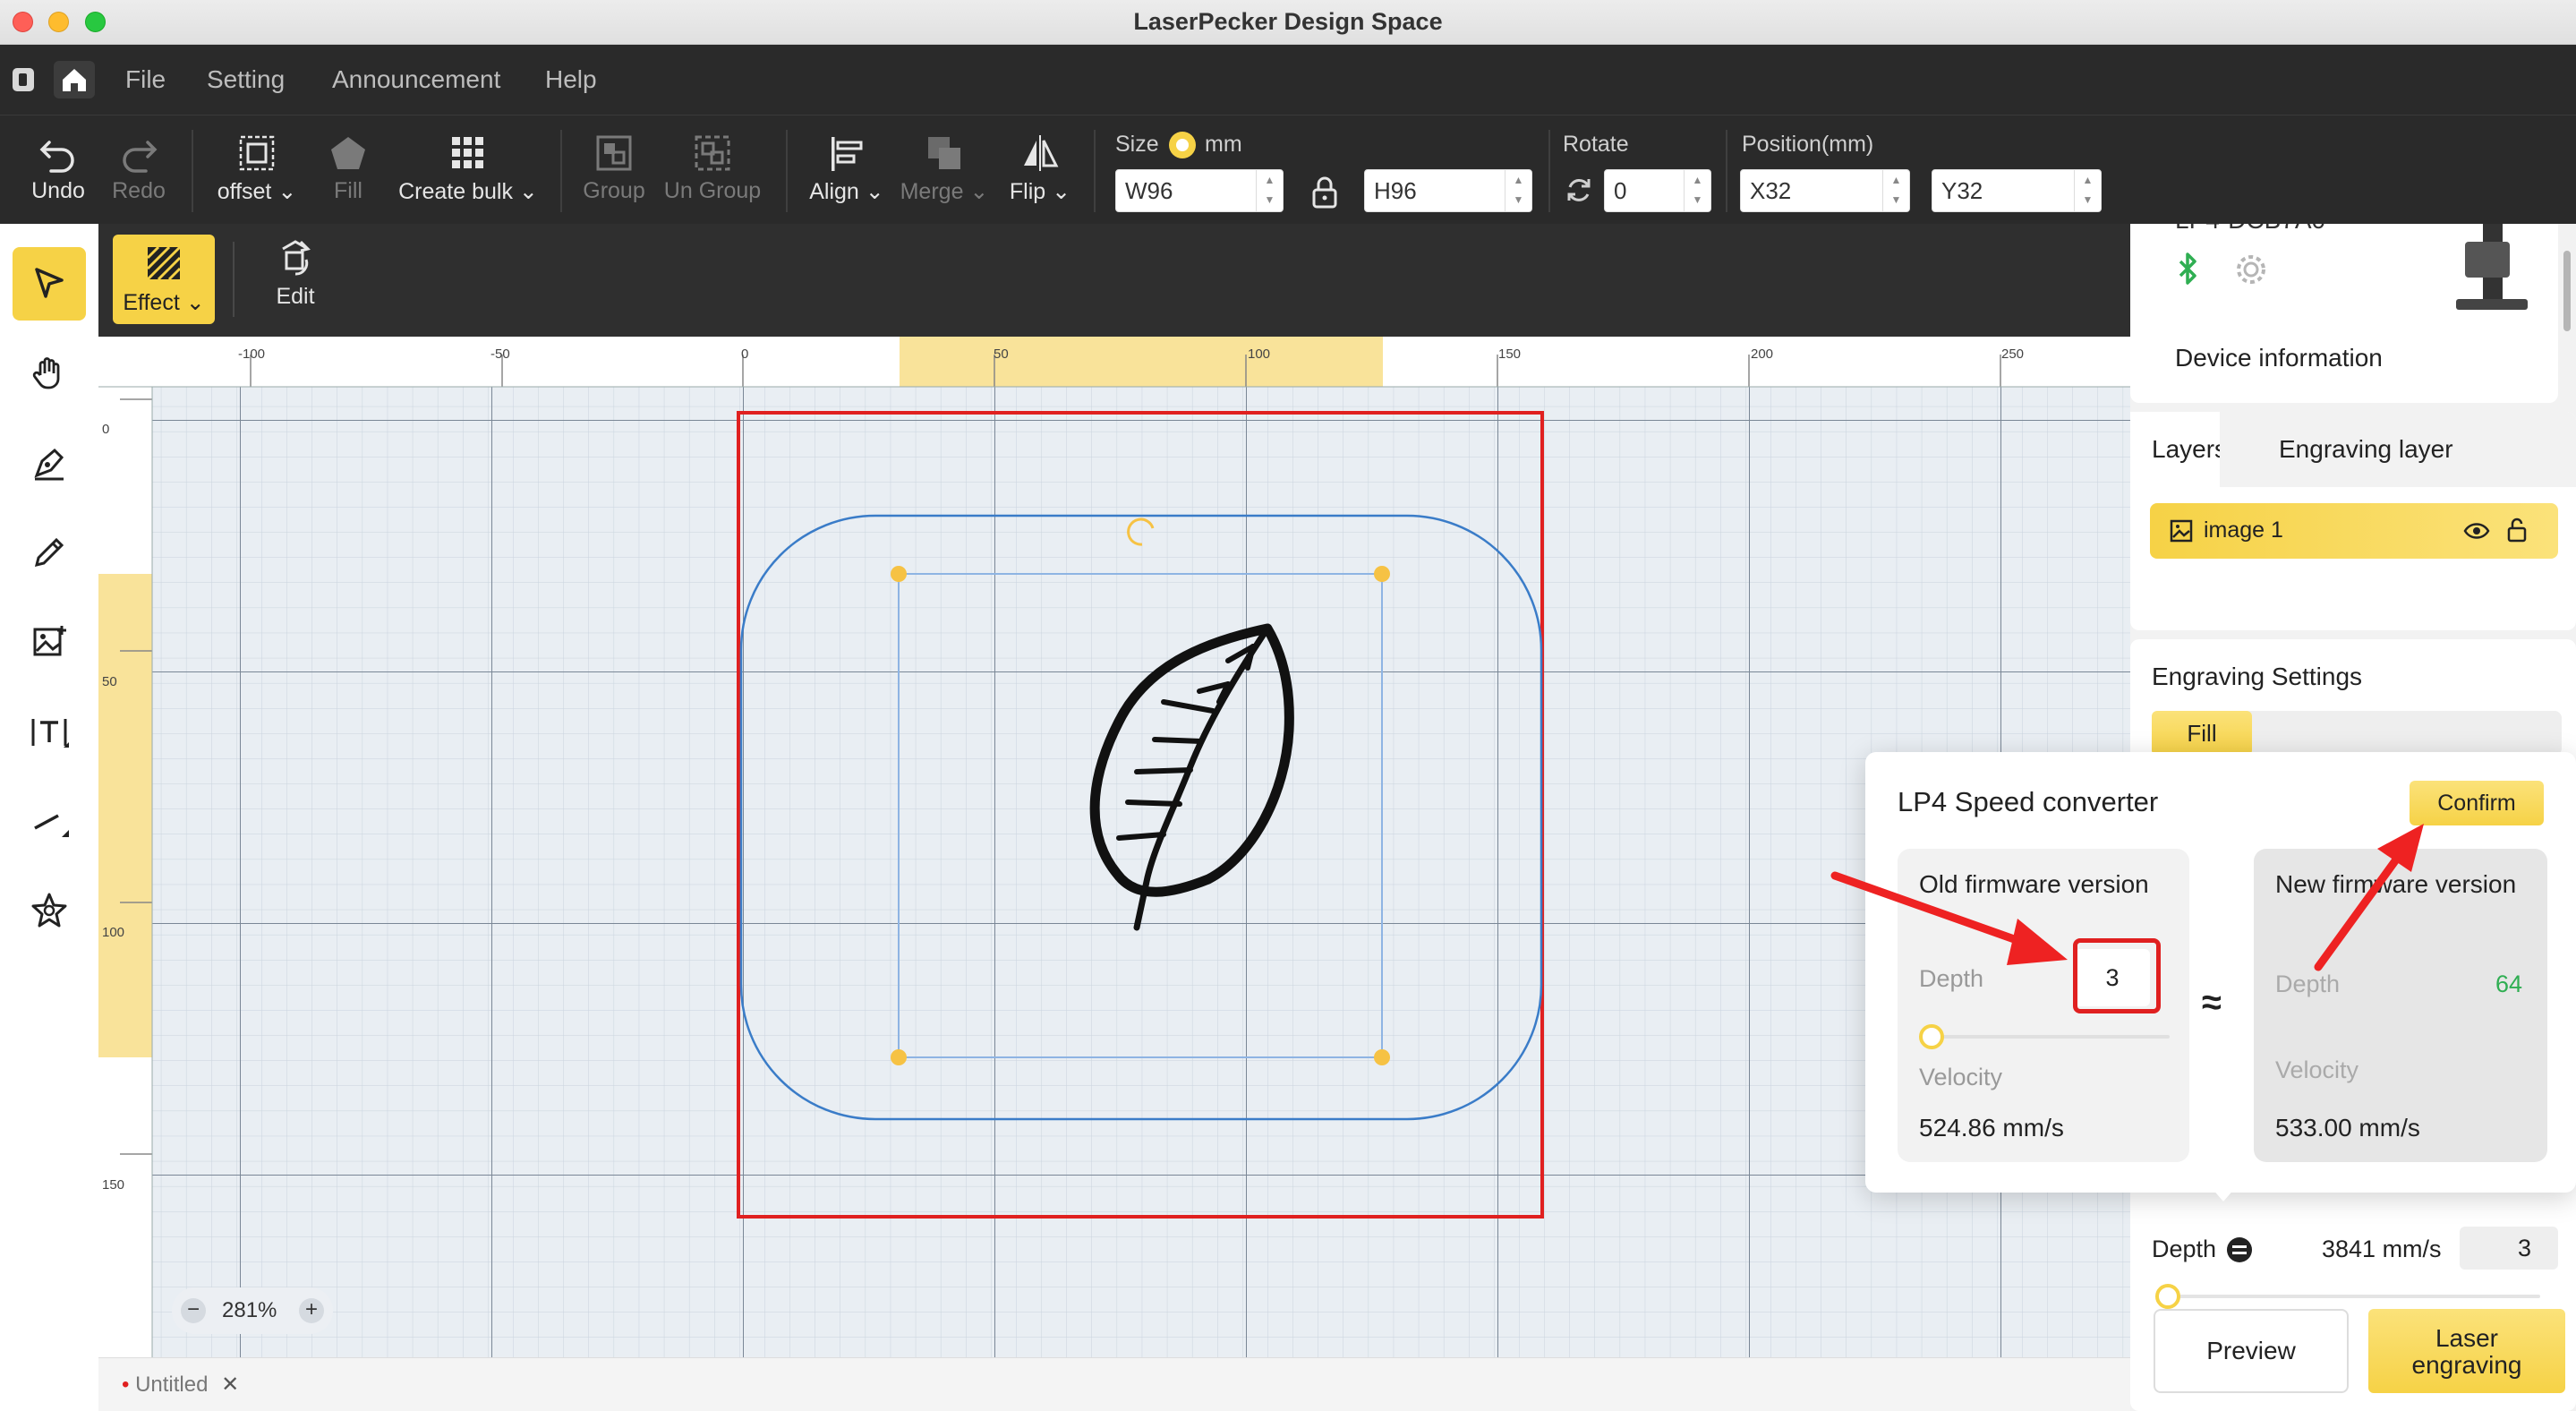 Image resolution: width=2576 pixels, height=1411 pixels. I want to click on file-tab-untitled: • Untitled ✕, so click(180, 1385).